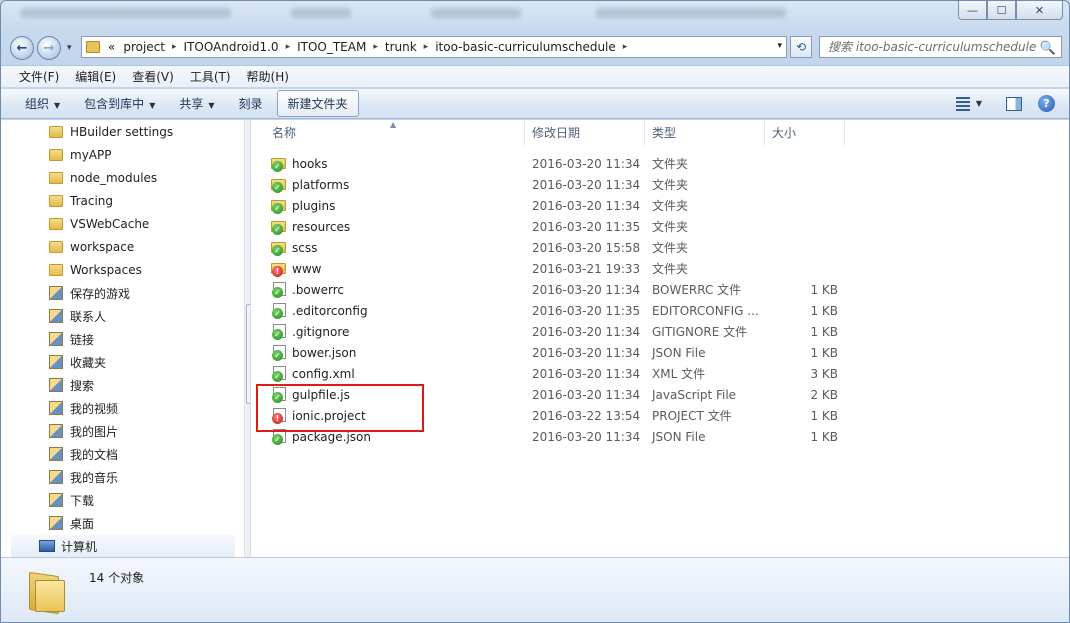  What do you see at coordinates (962, 103) in the screenshot?
I see `change-view-icon` at bounding box center [962, 103].